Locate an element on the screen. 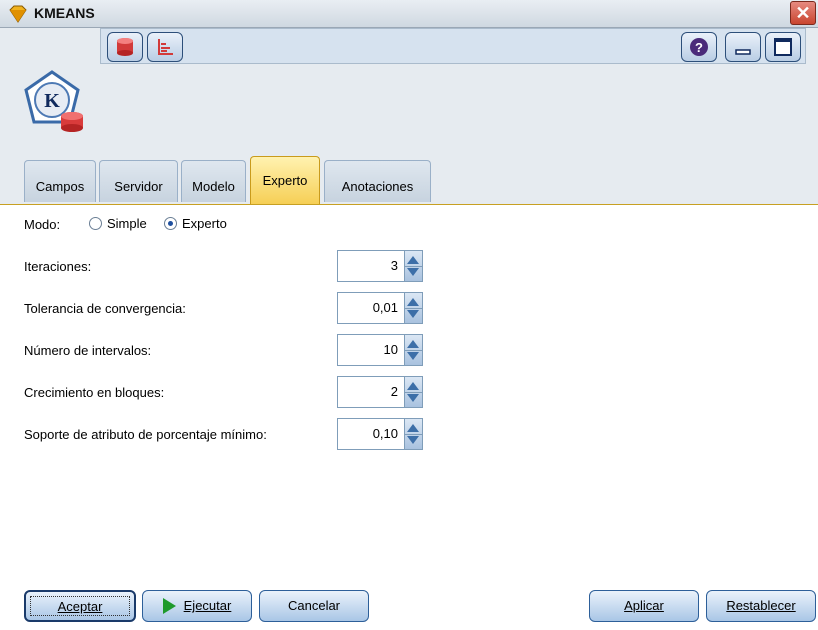  minimize-button is located at coordinates (743, 47).